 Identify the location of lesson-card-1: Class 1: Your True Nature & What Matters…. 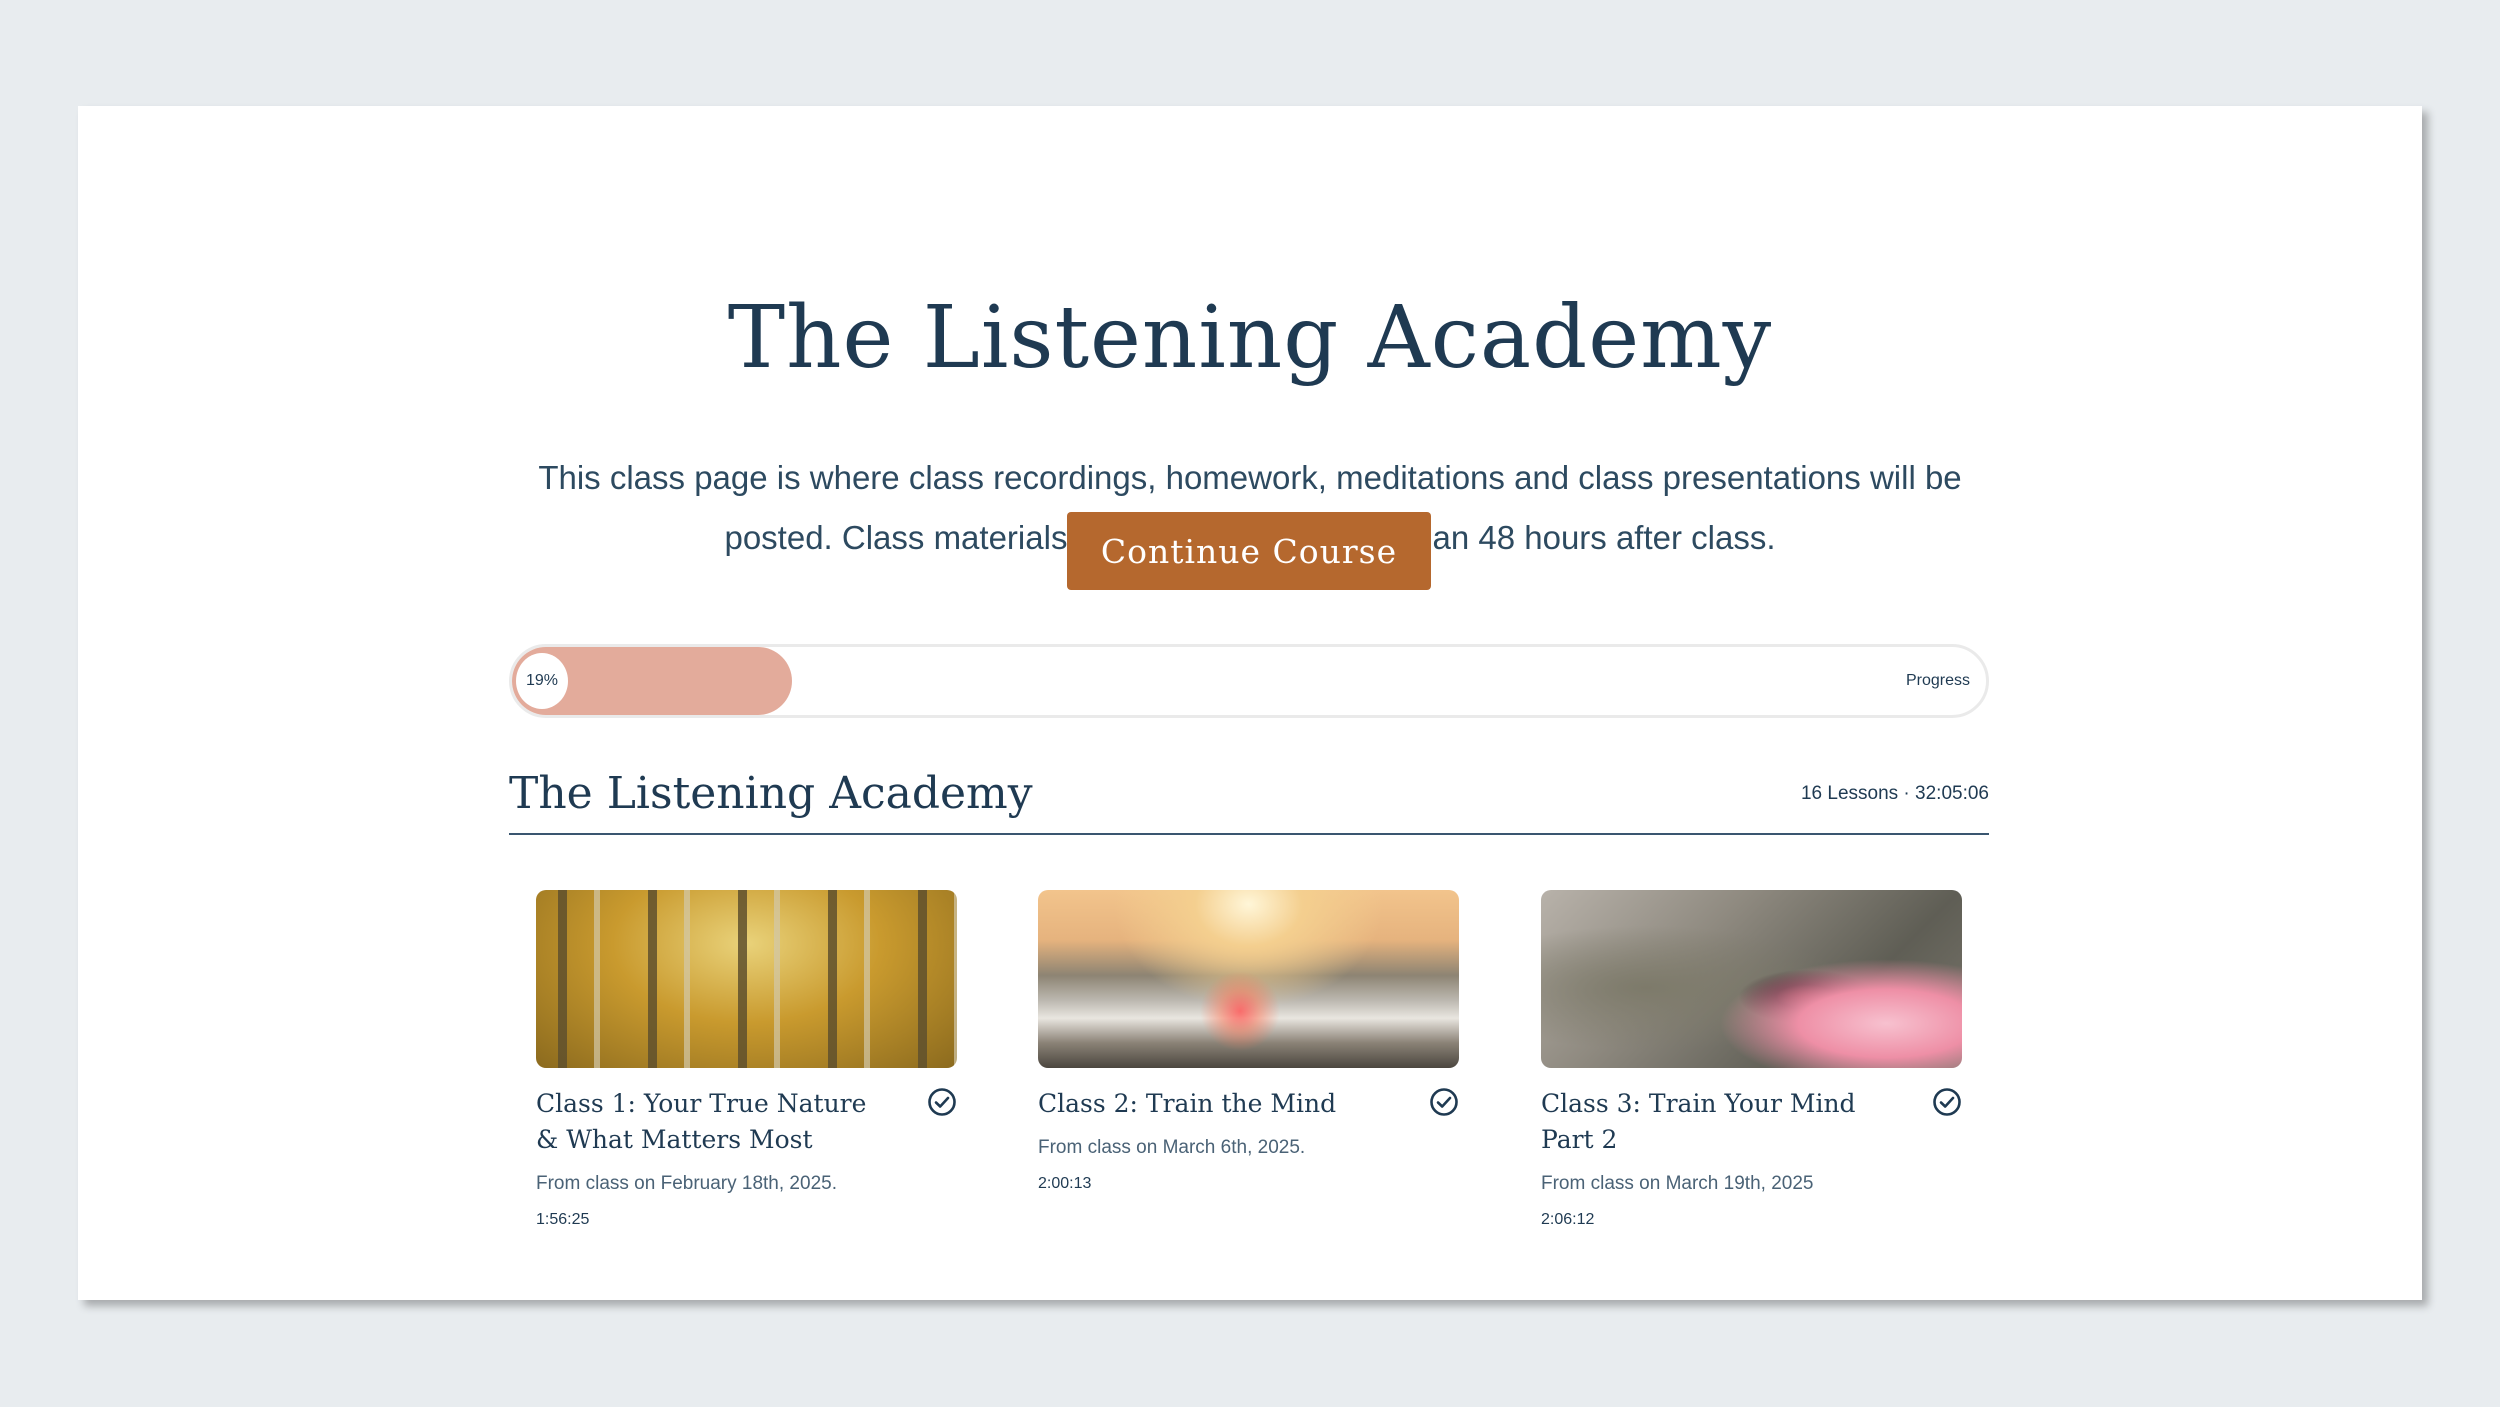
(746, 1061).